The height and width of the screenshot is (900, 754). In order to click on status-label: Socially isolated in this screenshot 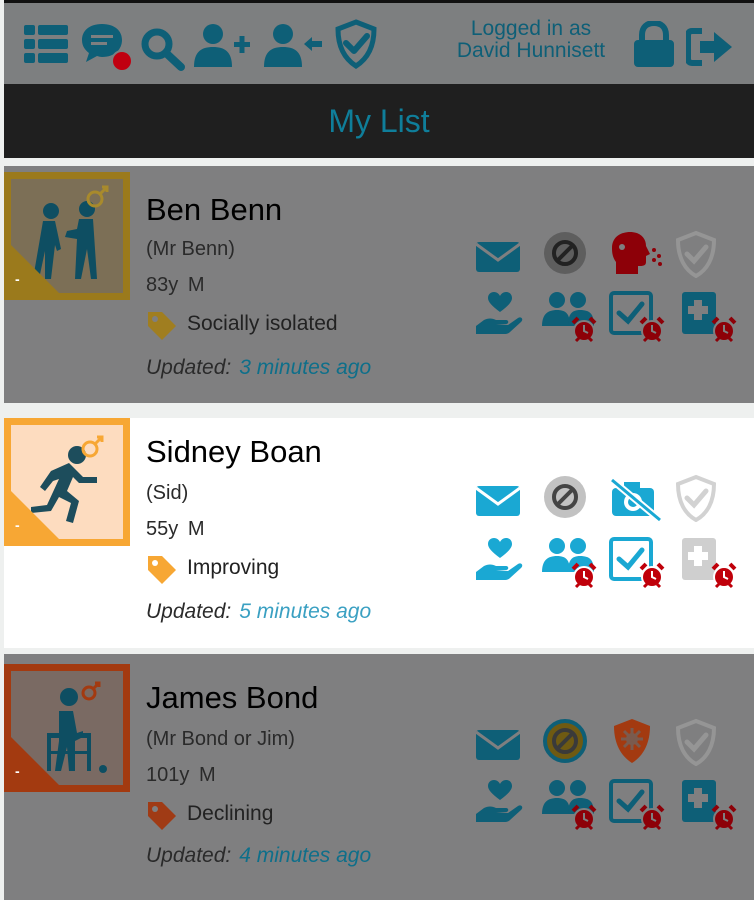, I will do `click(262, 323)`.